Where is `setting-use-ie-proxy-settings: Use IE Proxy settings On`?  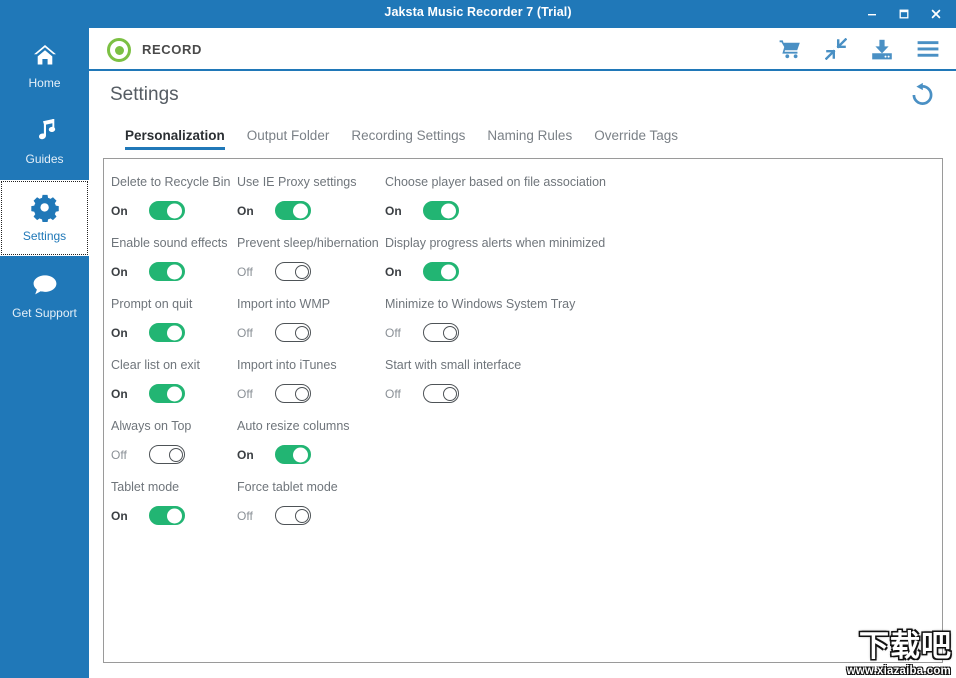 setting-use-ie-proxy-settings: Use IE Proxy settings On is located at coordinates (311, 205).